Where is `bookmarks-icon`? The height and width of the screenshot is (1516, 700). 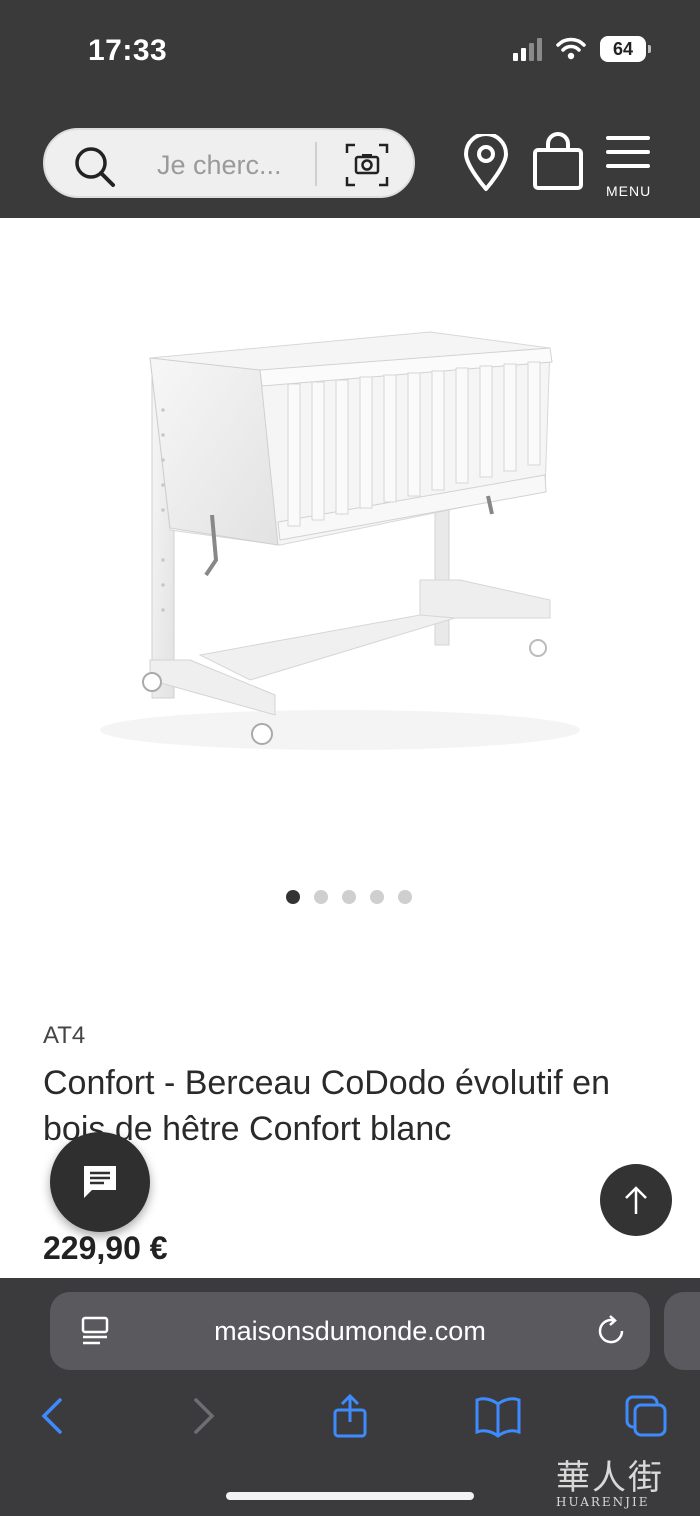 bookmarks-icon is located at coordinates (498, 1416).